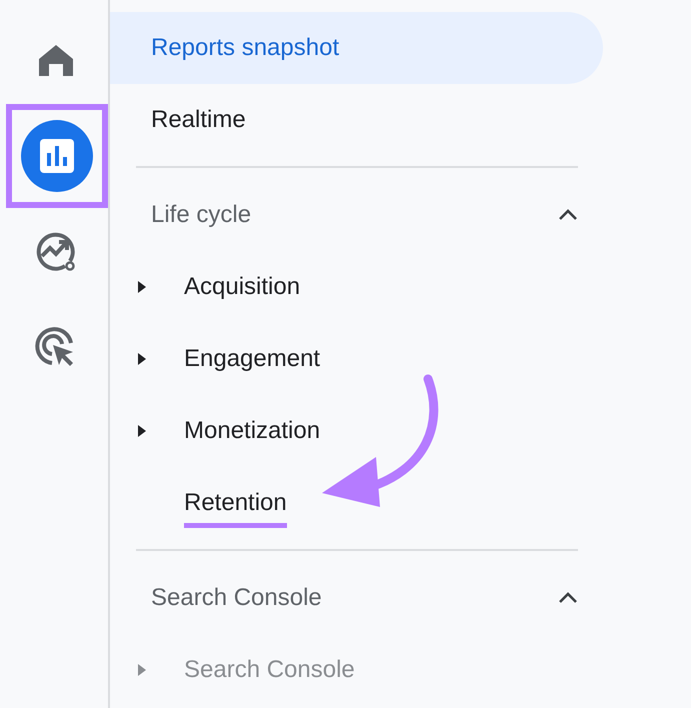 The image size is (691, 708). I want to click on nav-item: Engagement, so click(252, 359).